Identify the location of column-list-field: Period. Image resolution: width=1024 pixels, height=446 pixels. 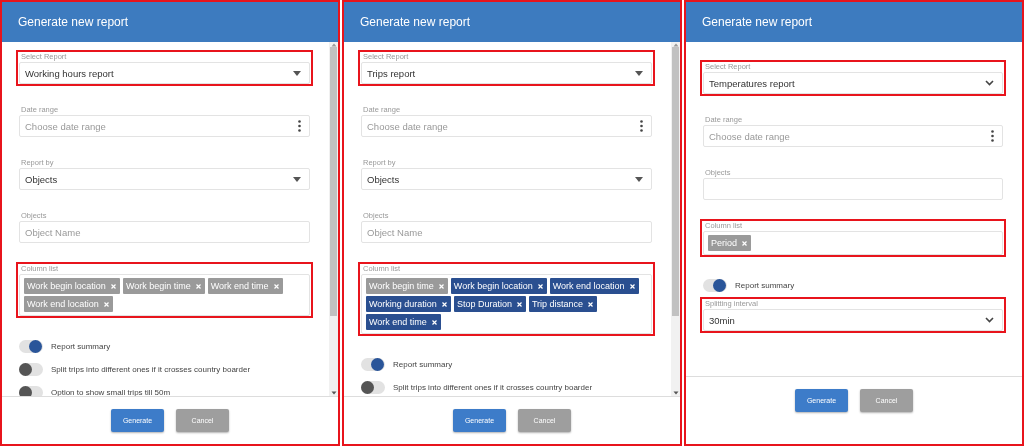
(853, 243).